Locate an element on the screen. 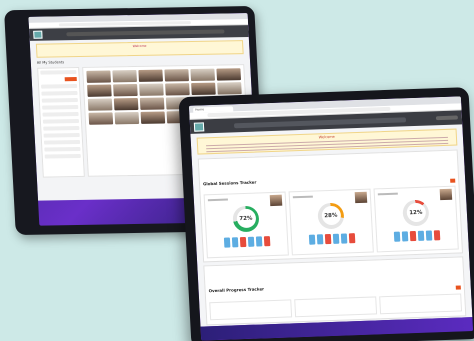 The height and width of the screenshot is (341, 474). back-app-header is located at coordinates (139, 33).